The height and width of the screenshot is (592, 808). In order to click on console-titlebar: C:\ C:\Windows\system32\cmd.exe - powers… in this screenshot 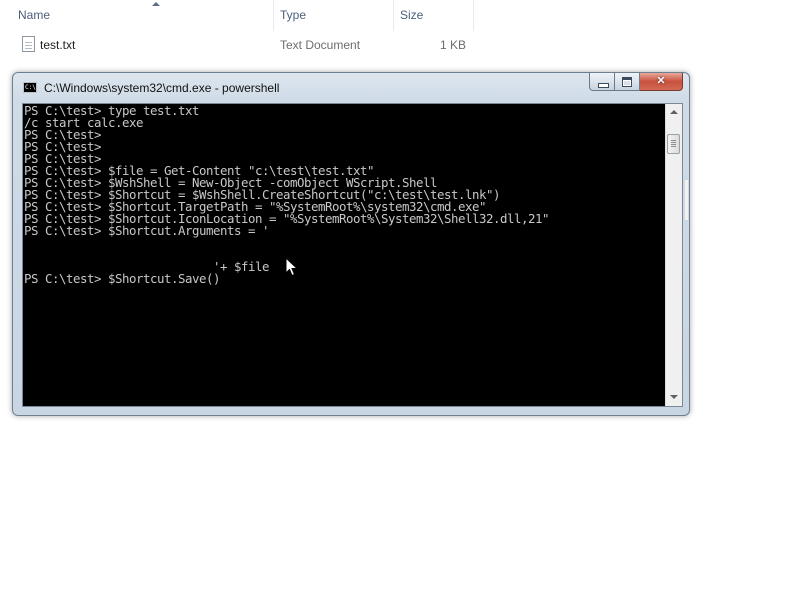, I will do `click(351, 87)`.